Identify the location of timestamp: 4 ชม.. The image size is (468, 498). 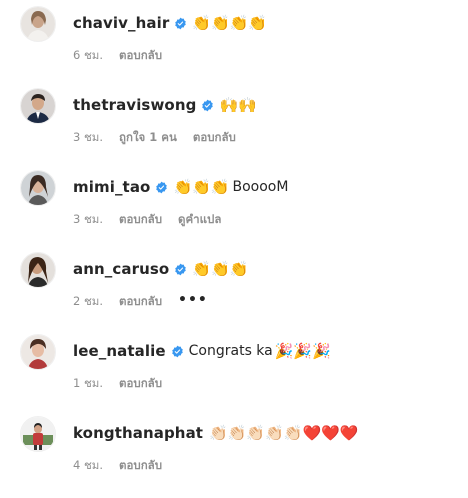
(88, 466).